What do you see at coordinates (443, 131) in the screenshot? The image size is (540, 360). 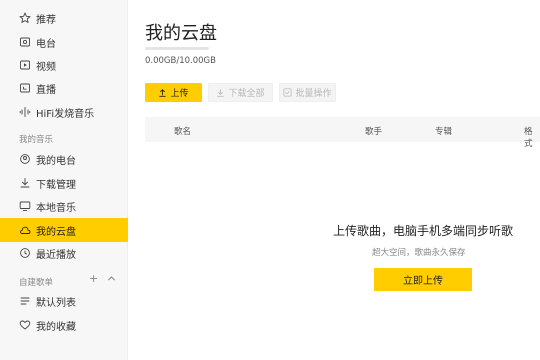 I see `column-album: 专辑` at bounding box center [443, 131].